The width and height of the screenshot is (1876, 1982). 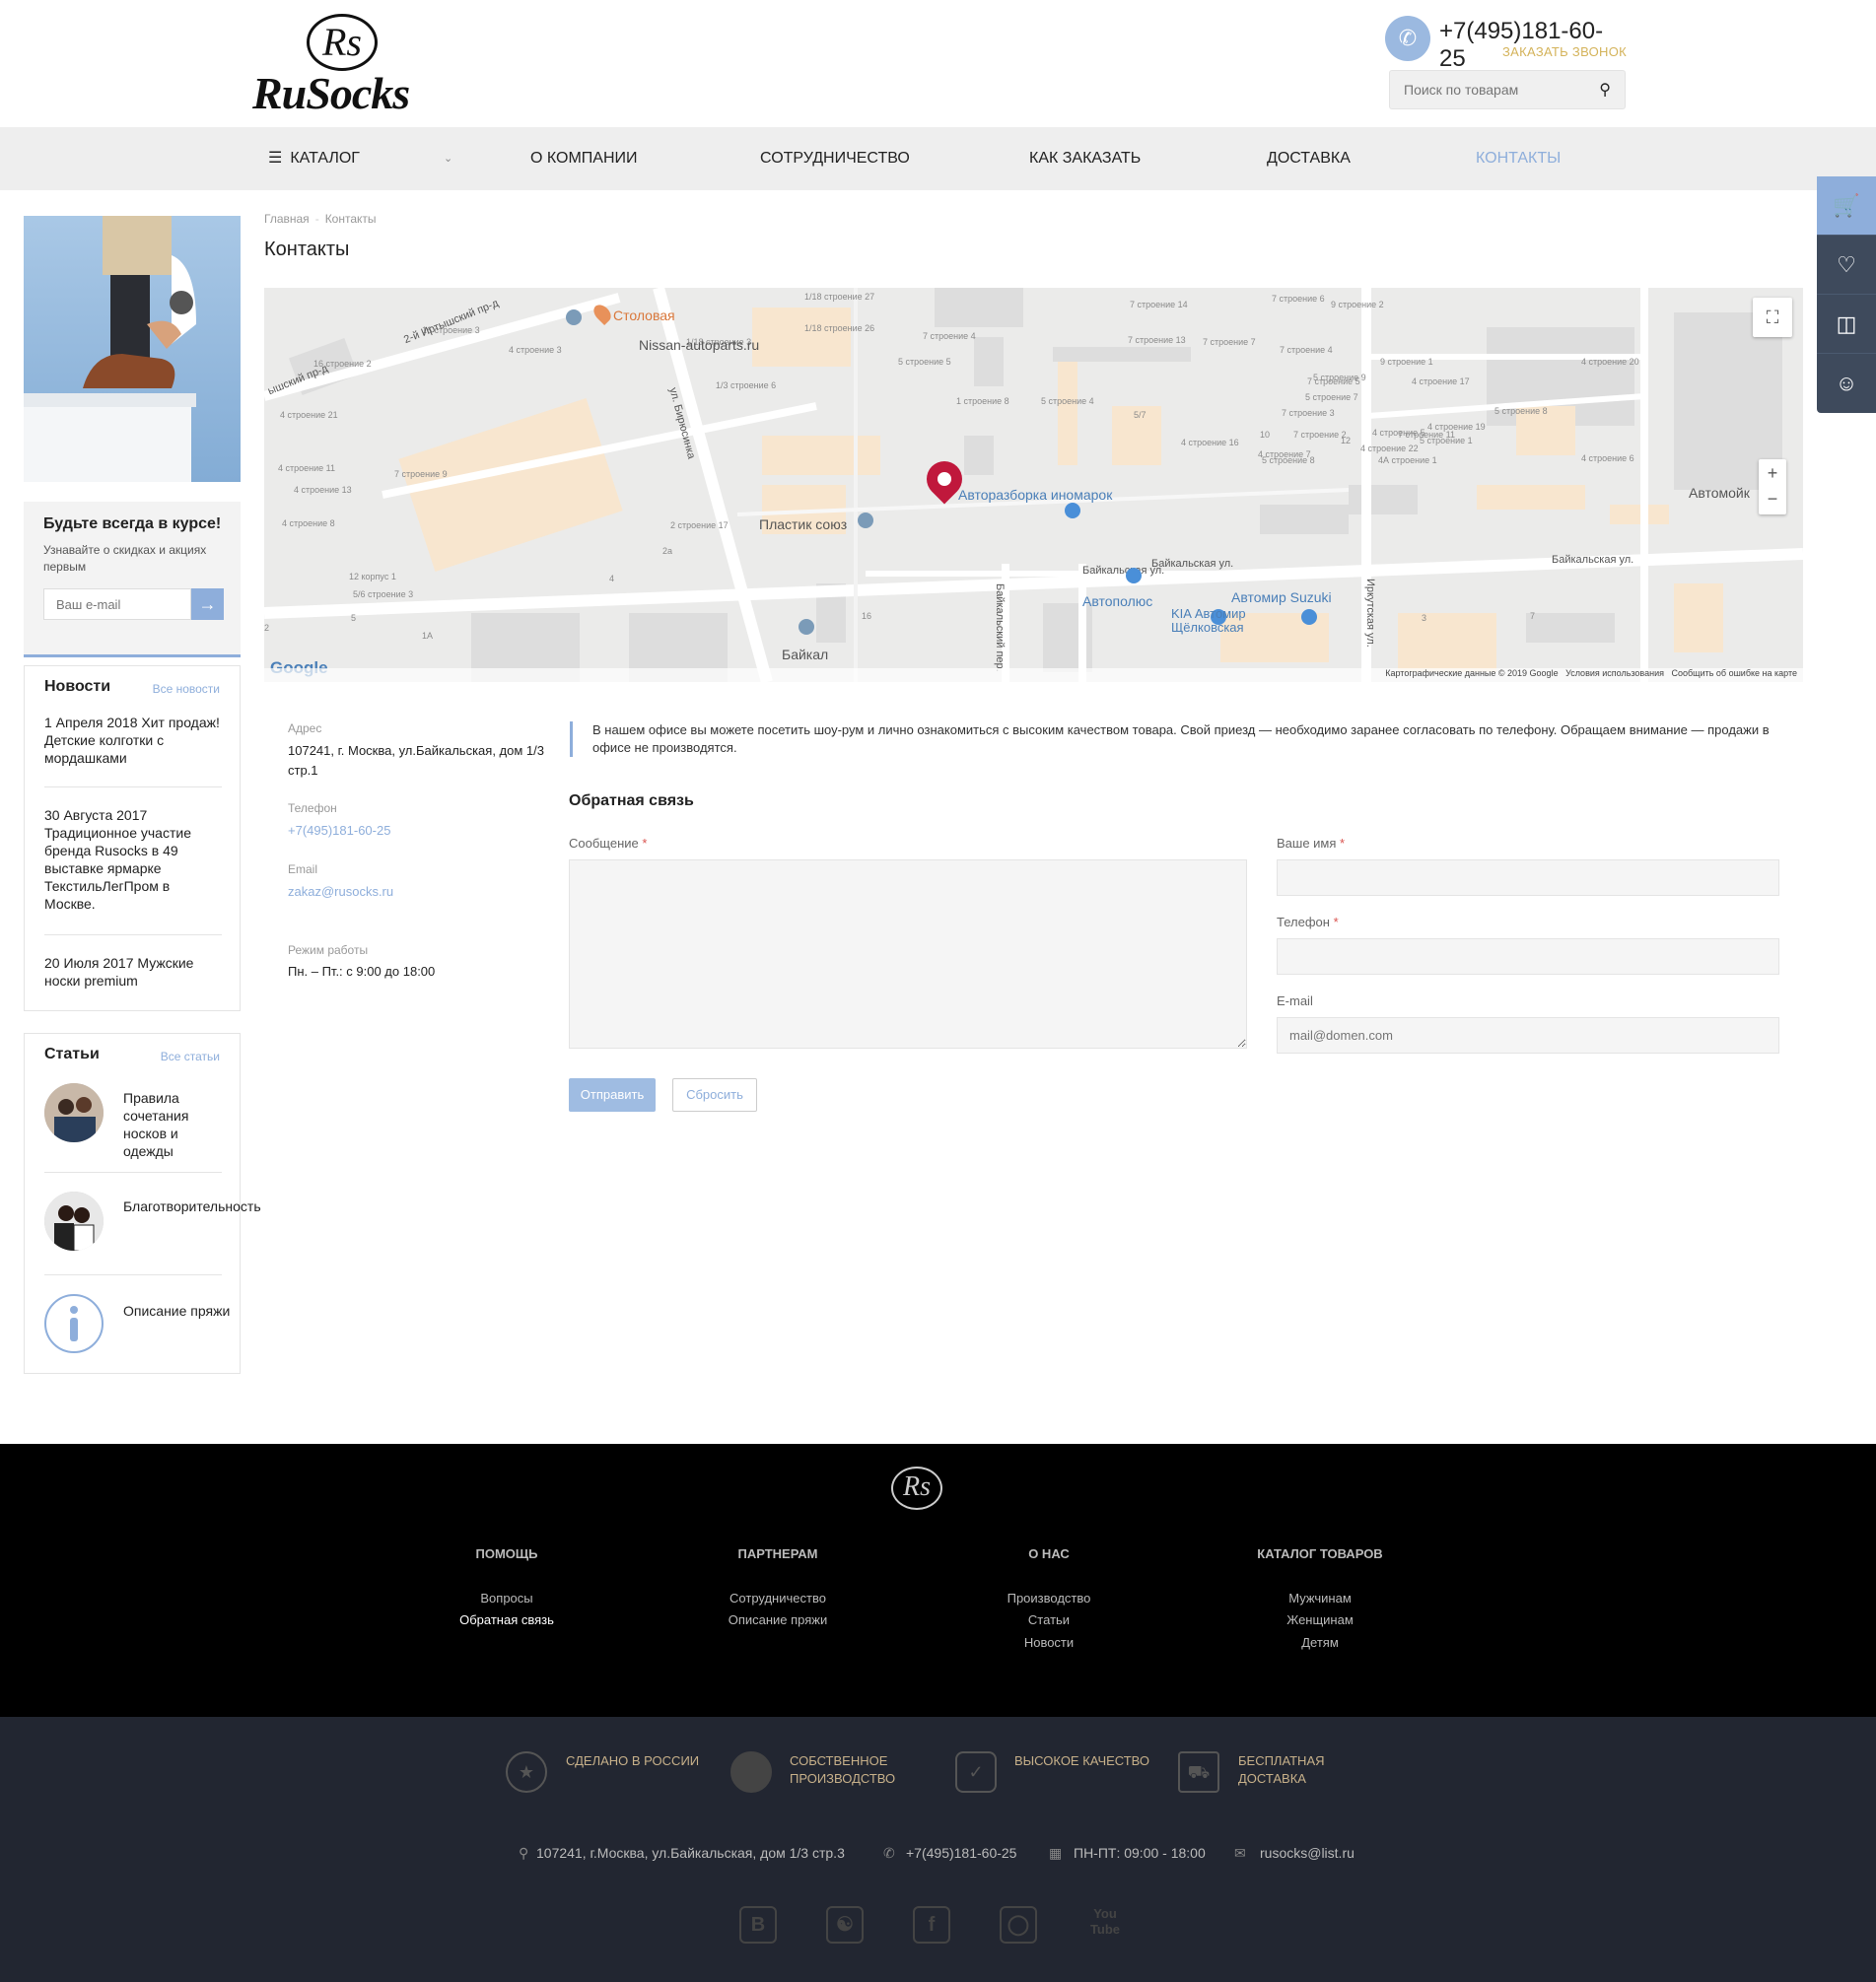 I want to click on footer-link: Описание пряжи, so click(x=777, y=1619).